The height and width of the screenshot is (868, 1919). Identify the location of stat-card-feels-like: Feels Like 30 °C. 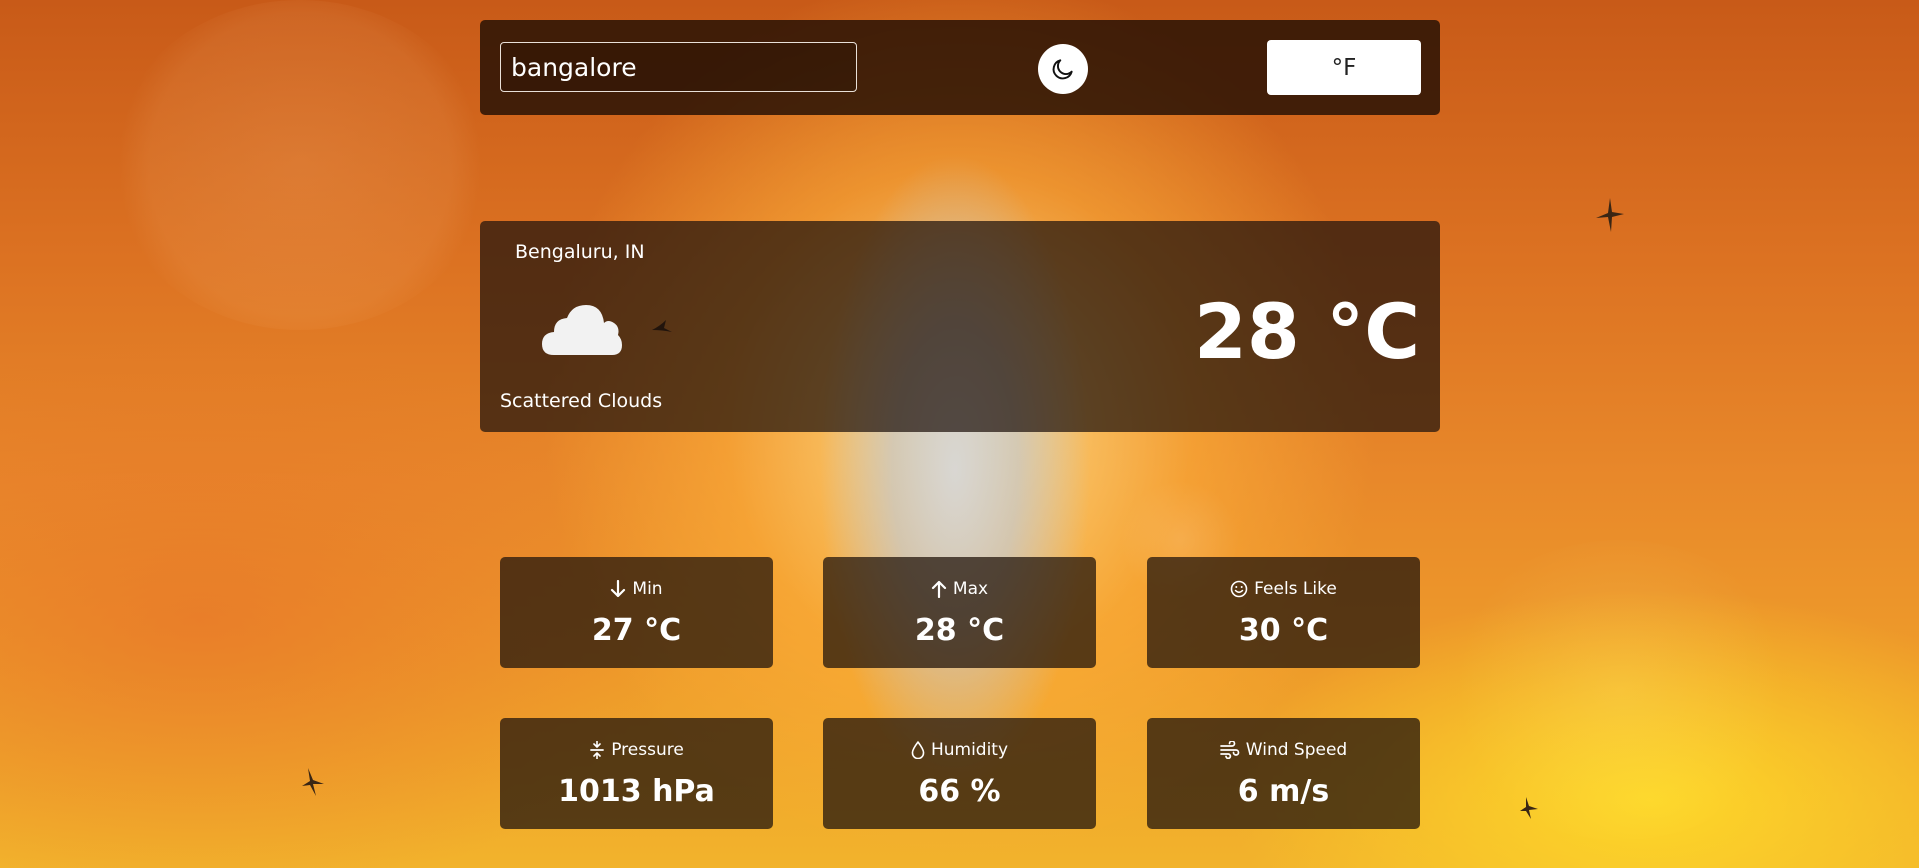
(1283, 612).